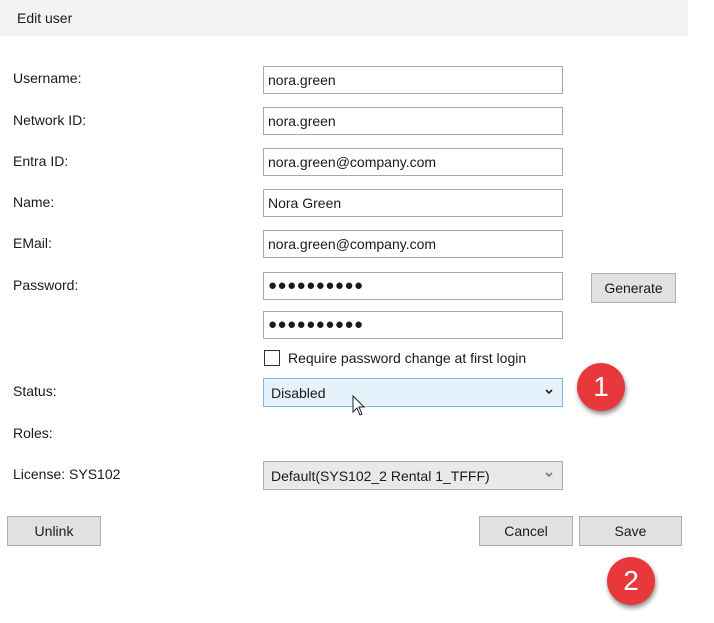 The image size is (714, 623). What do you see at coordinates (380, 476) in the screenshot?
I see `license-selected-value: Default(SYS102_2 Rental 1_TFFF)` at bounding box center [380, 476].